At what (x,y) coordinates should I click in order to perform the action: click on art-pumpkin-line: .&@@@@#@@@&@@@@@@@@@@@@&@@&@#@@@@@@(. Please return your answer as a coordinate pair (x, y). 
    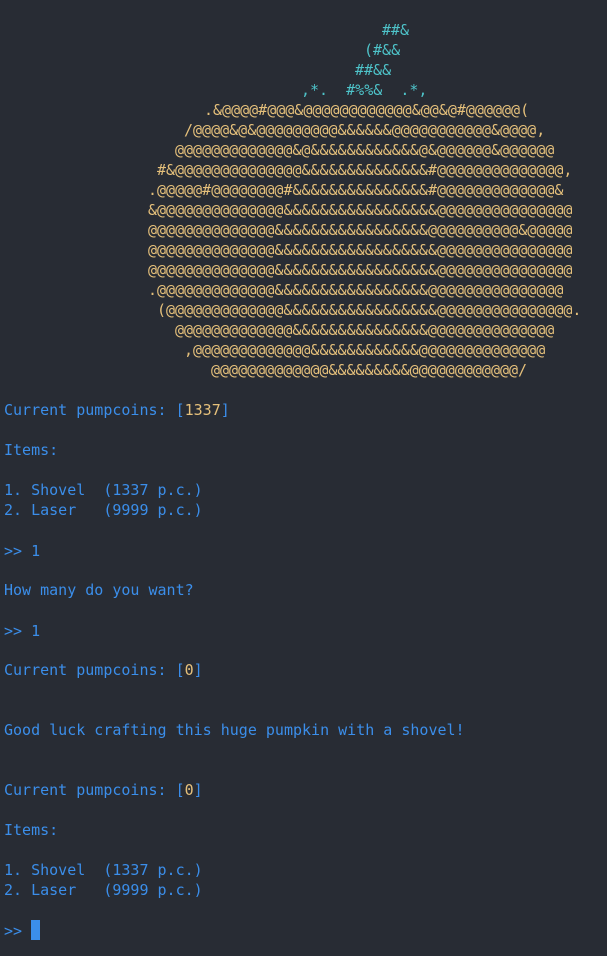
    Looking at the image, I should click on (367, 110).